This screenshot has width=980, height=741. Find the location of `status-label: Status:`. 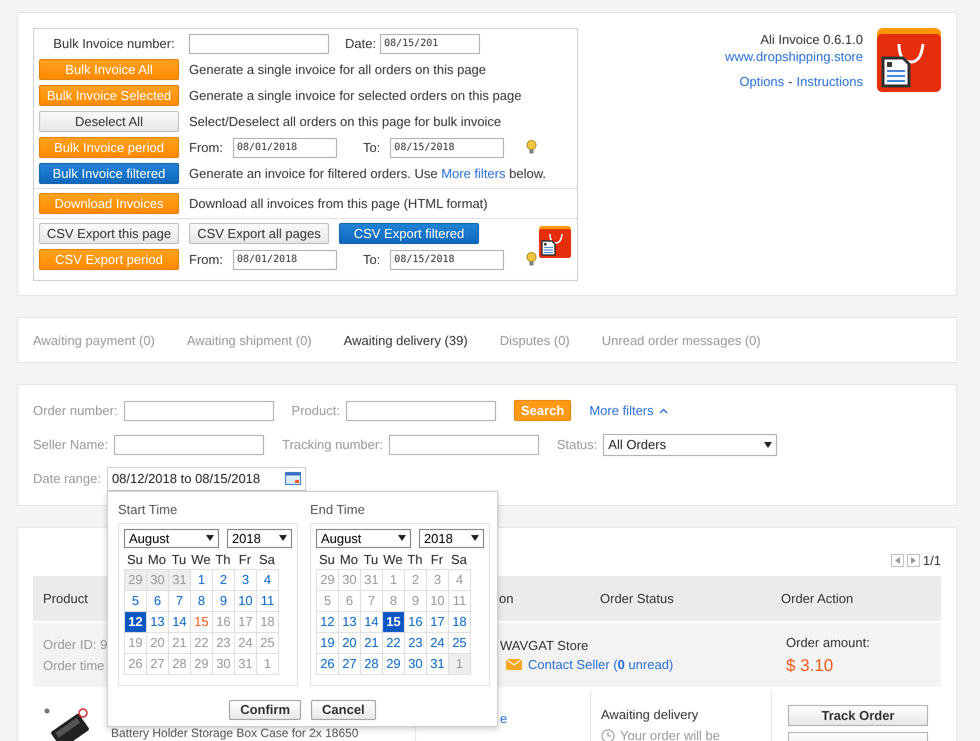

status-label: Status: is located at coordinates (577, 444).